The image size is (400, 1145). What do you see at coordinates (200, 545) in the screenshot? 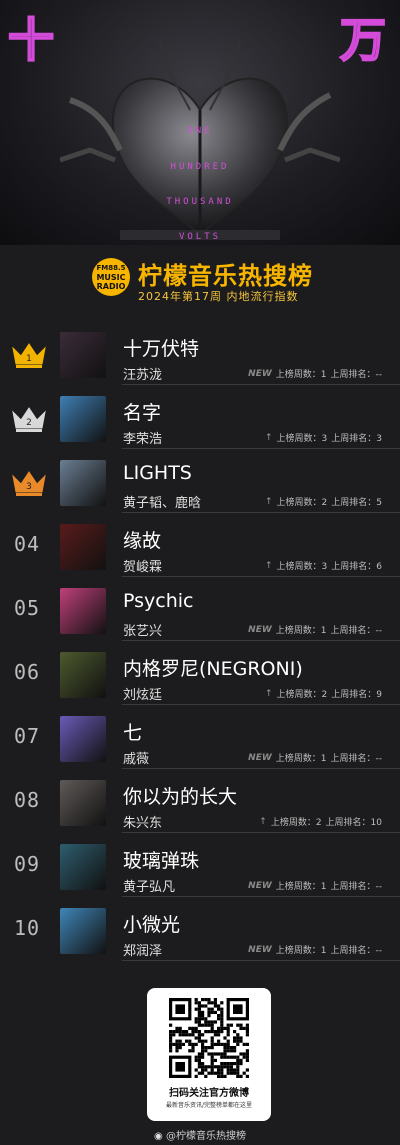
I see `song-row: 04 缘故 贺峻霖 ↑ 上榜周数：3 上周排名：6` at bounding box center [200, 545].